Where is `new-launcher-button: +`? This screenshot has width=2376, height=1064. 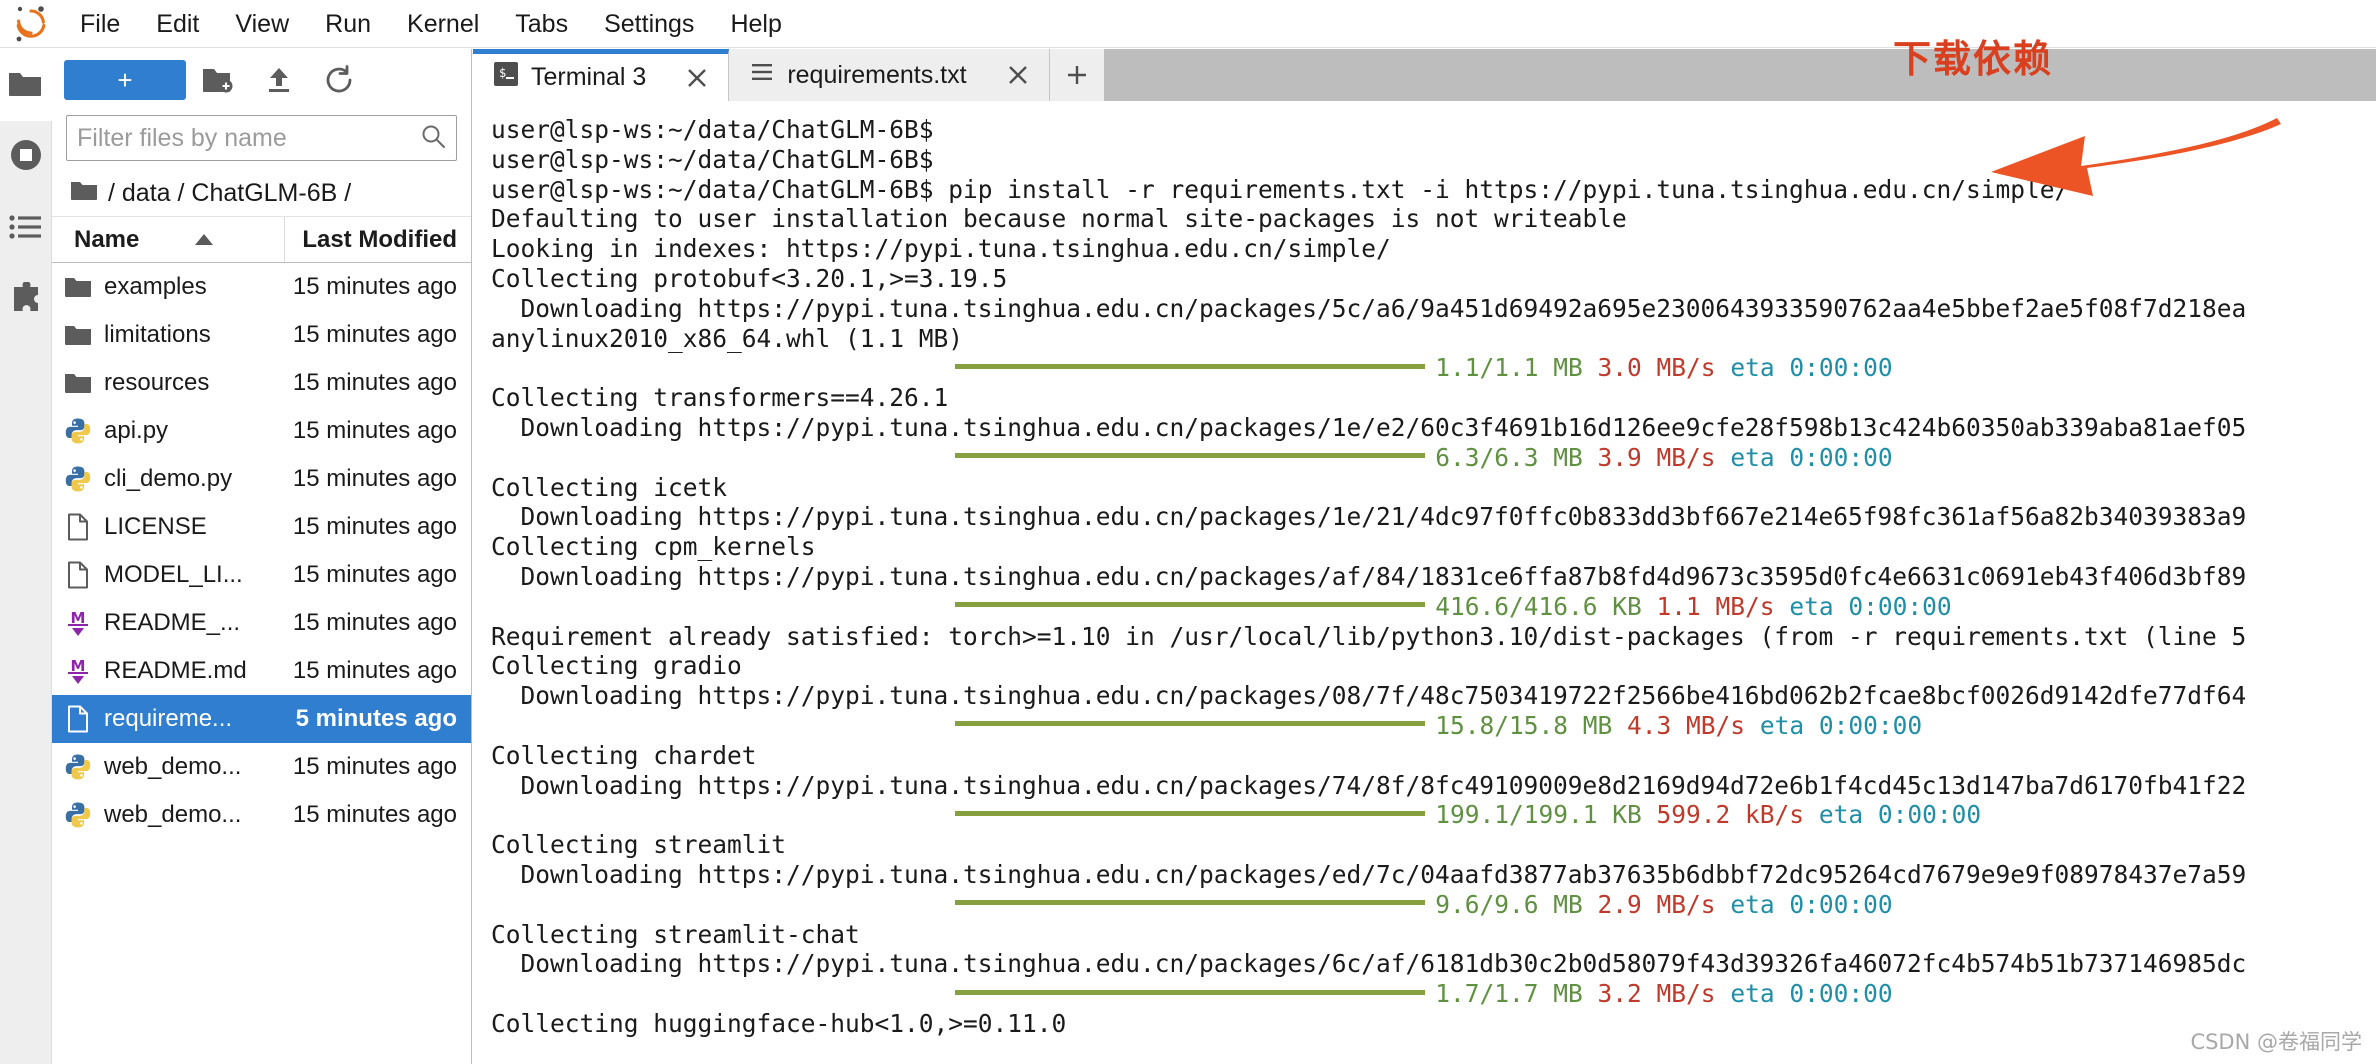
new-launcher-button: + is located at coordinates (125, 80).